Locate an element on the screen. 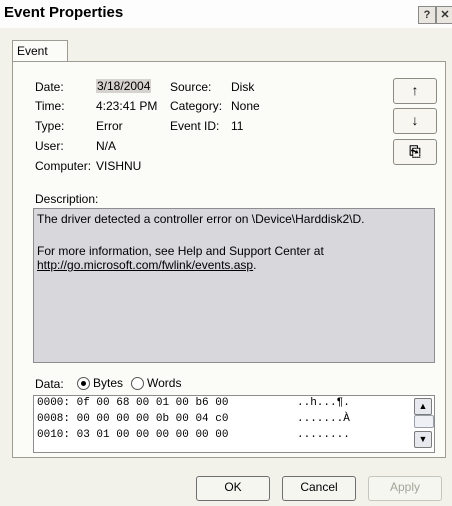  scroll-thumb is located at coordinates (424, 421).